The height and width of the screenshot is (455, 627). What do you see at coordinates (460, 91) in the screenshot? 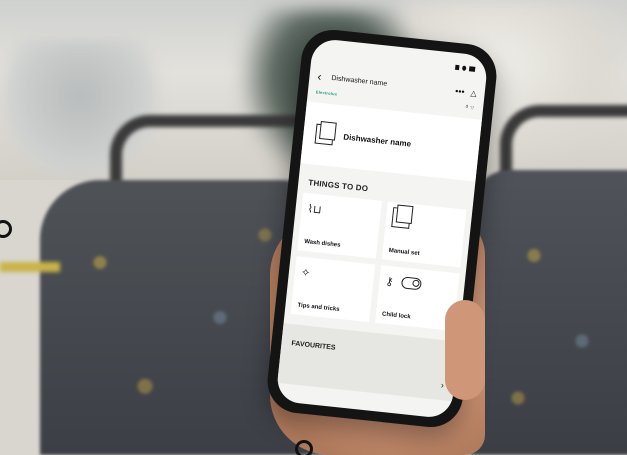
I see `more-icon: •••` at bounding box center [460, 91].